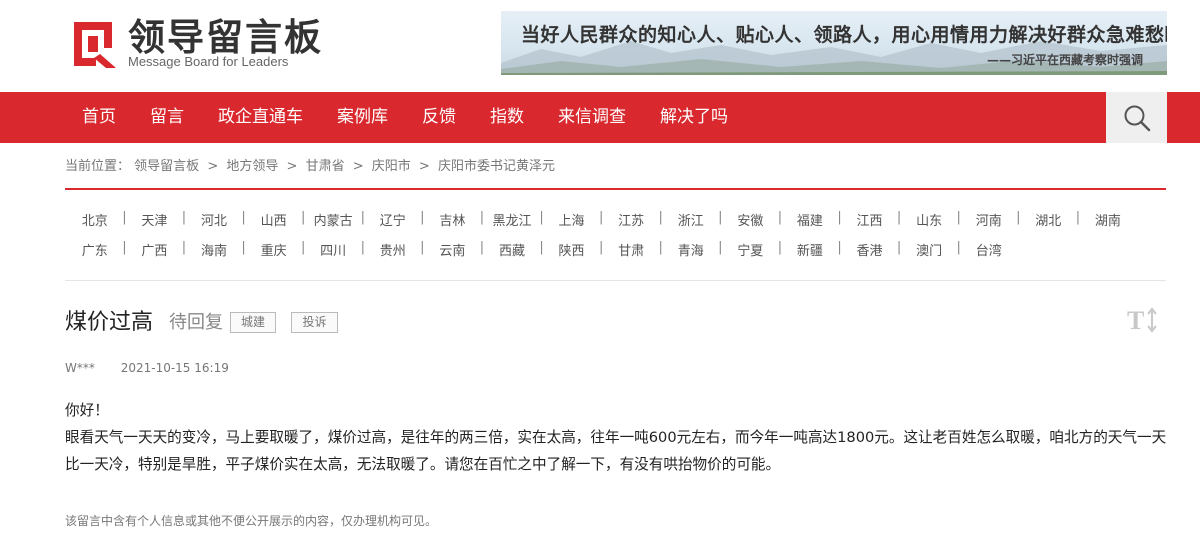 This screenshot has width=1200, height=559. I want to click on province-link: 河南, so click(989, 219).